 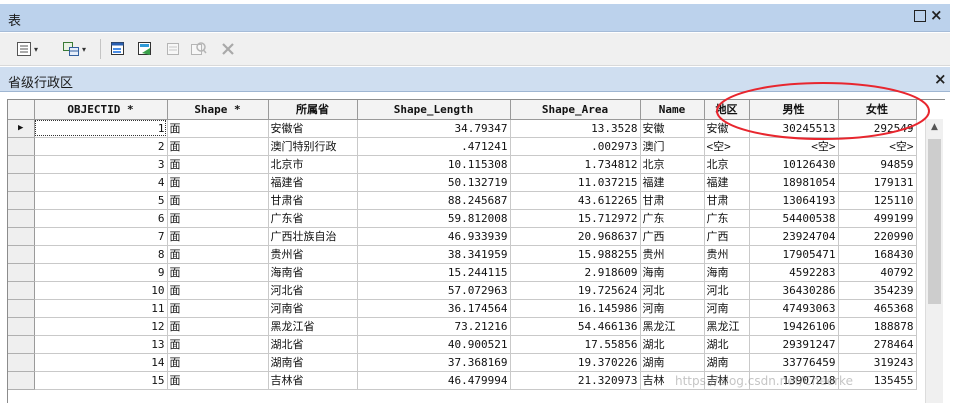 What do you see at coordinates (434, 218) in the screenshot?
I see `cell-shape-length: 59.812008` at bounding box center [434, 218].